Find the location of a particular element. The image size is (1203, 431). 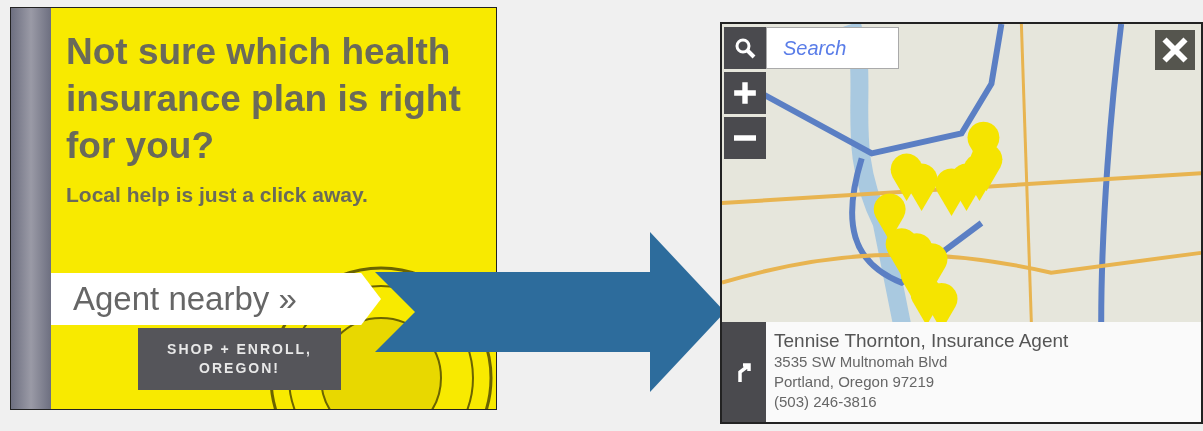

close-button is located at coordinates (1175, 50).